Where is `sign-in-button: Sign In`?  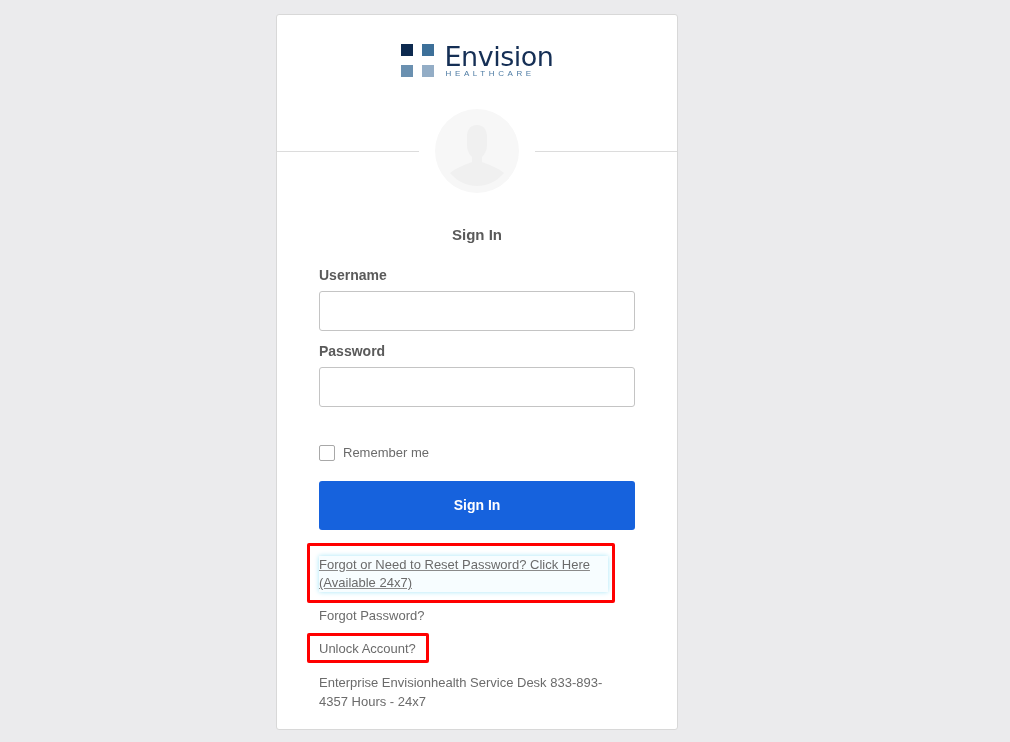 sign-in-button: Sign In is located at coordinates (477, 505).